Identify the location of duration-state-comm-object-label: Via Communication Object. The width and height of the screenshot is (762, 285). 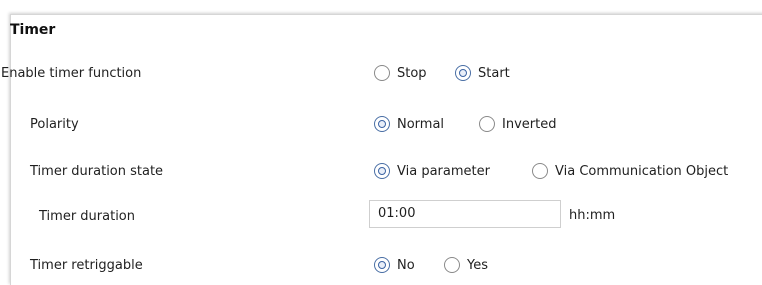
(642, 171).